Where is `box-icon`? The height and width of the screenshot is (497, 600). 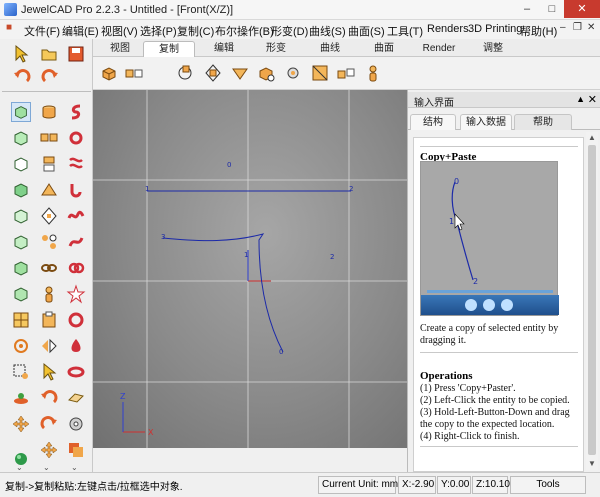
box-icon is located at coordinates (21, 138).